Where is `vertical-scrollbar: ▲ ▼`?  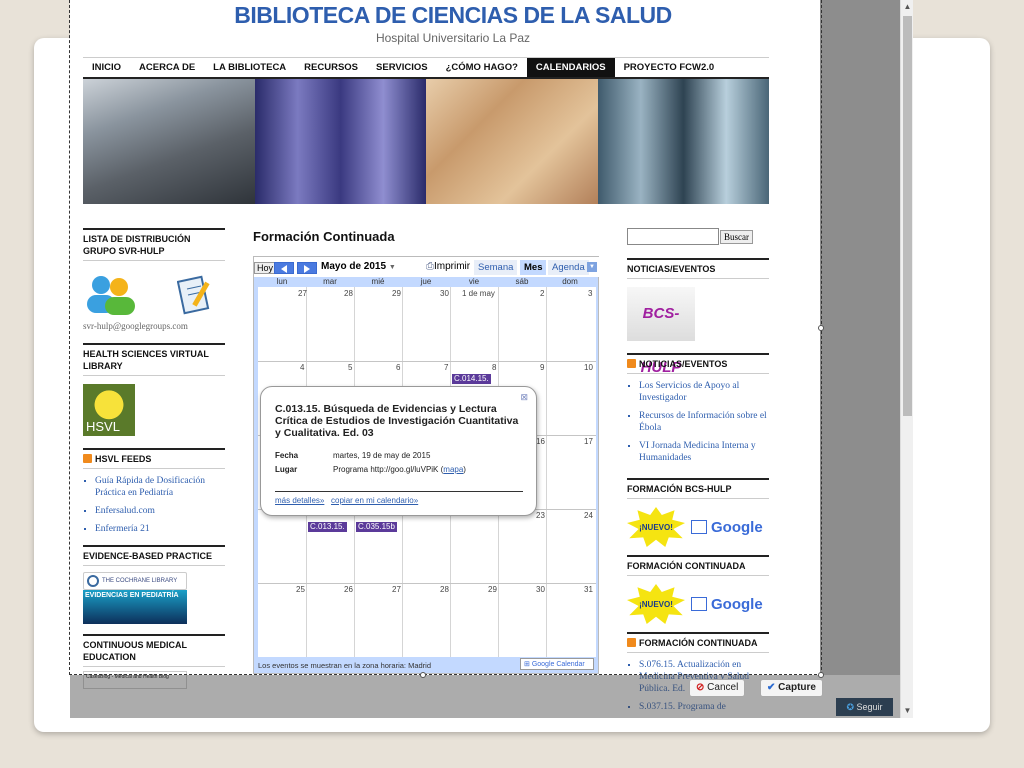
vertical-scrollbar: ▲ ▼ is located at coordinates (906, 359).